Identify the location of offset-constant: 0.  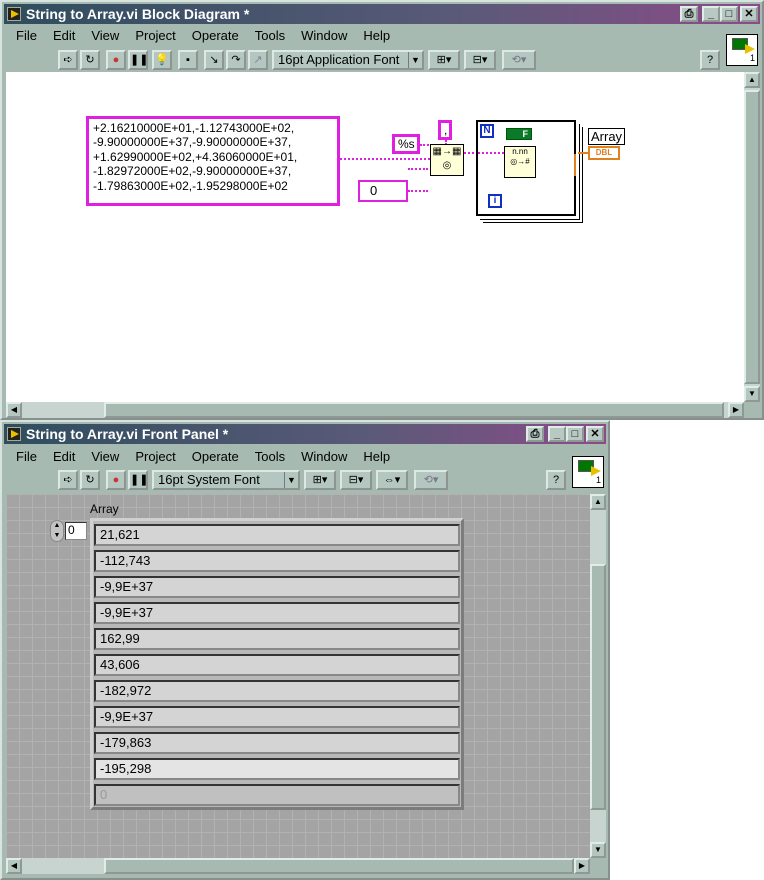
(383, 191).